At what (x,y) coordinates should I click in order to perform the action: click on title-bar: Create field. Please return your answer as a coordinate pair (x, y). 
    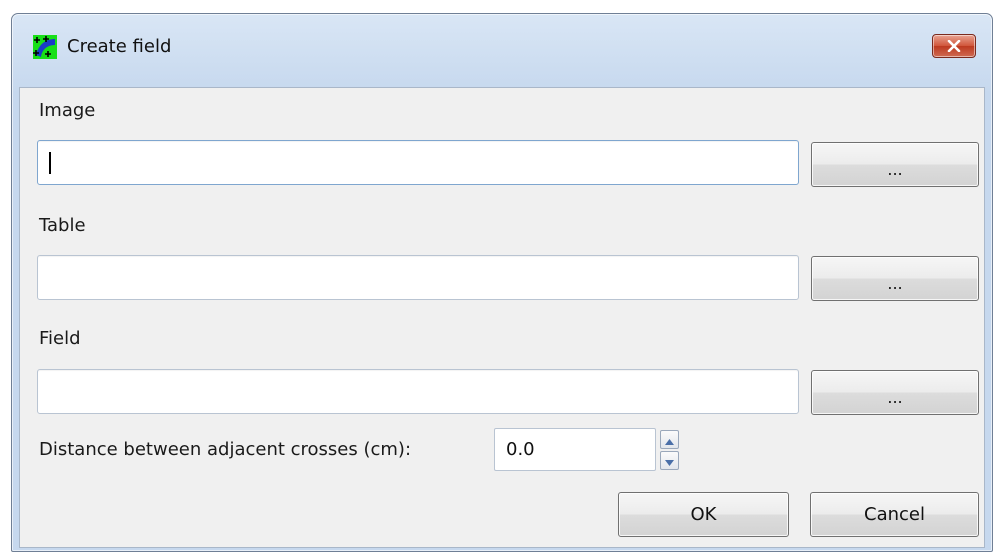
    Looking at the image, I should click on (502, 36).